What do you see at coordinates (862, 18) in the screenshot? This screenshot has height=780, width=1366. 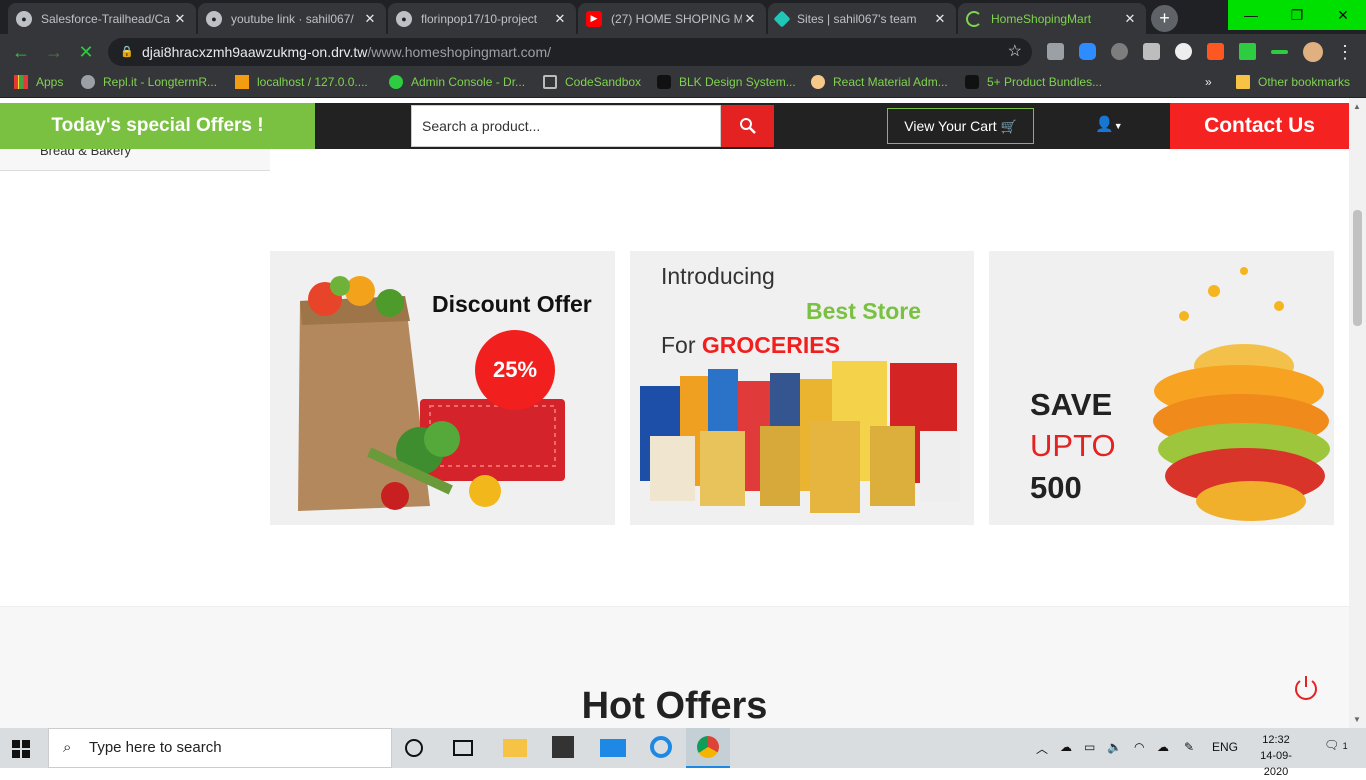 I see `browser-tab-5: Sites | sahil067's team ✕` at bounding box center [862, 18].